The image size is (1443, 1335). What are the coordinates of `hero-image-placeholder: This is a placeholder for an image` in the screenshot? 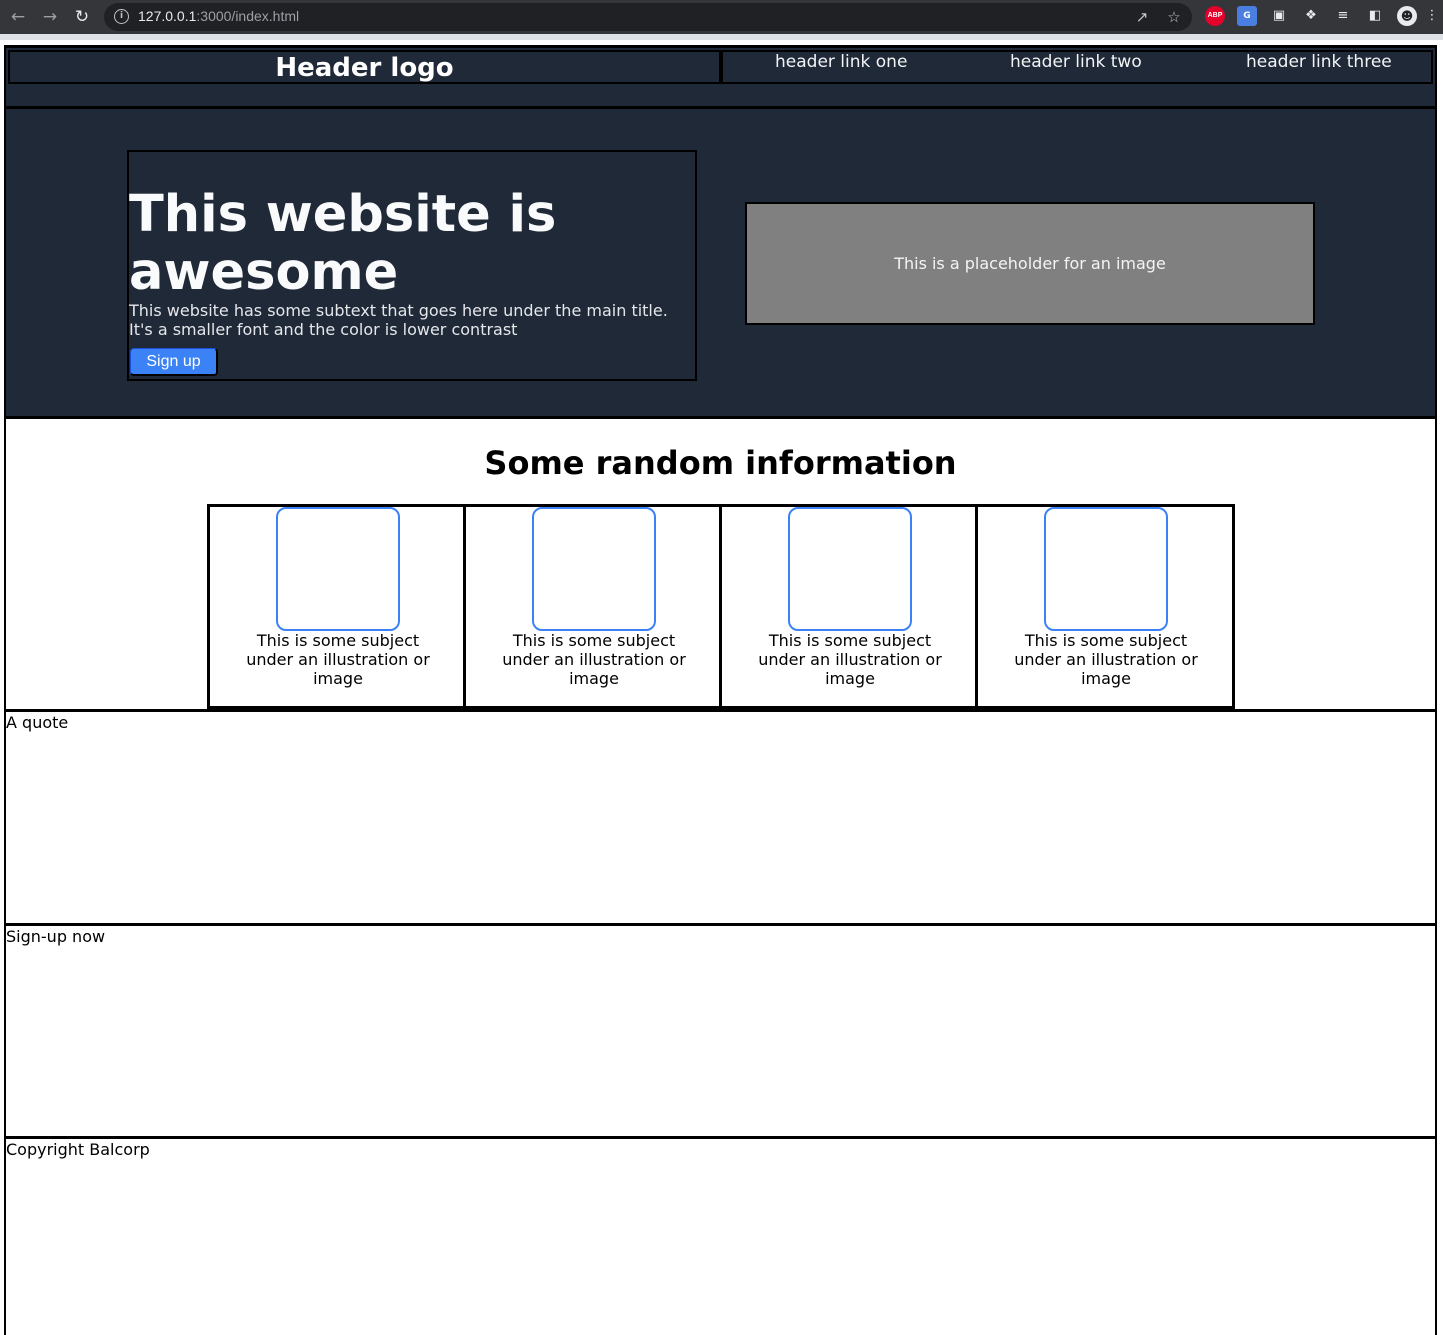 It's located at (1030, 263).